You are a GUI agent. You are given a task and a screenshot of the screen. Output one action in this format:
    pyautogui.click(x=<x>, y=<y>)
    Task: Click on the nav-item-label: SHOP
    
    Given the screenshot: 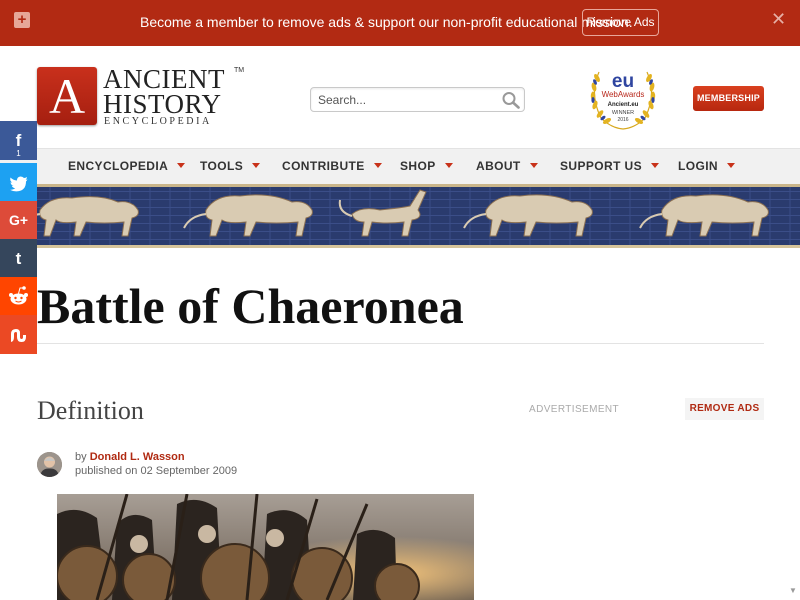 What is the action you would take?
    pyautogui.click(x=418, y=166)
    